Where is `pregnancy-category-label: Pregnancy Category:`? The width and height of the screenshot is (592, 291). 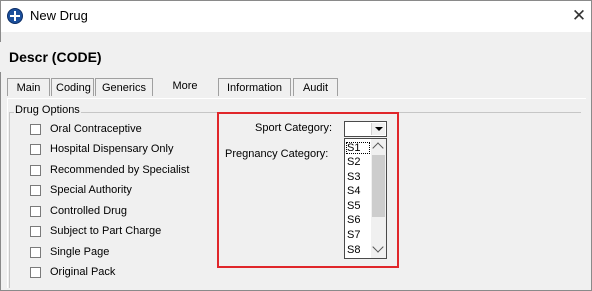
pregnancy-category-label: Pregnancy Category: is located at coordinates (277, 154).